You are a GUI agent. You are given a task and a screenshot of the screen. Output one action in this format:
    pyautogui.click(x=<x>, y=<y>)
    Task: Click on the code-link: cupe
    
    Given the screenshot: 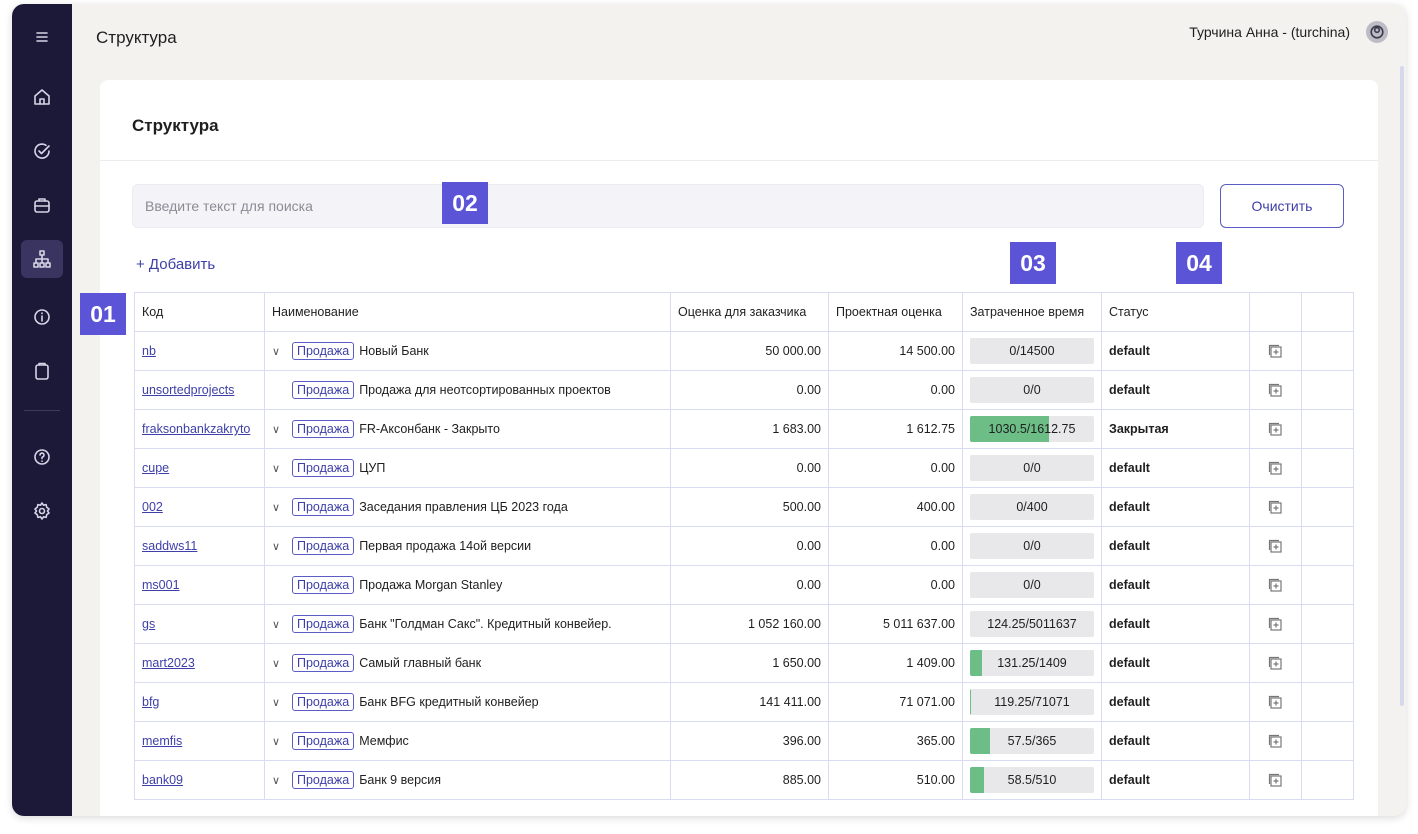 What is the action you would take?
    pyautogui.click(x=155, y=468)
    